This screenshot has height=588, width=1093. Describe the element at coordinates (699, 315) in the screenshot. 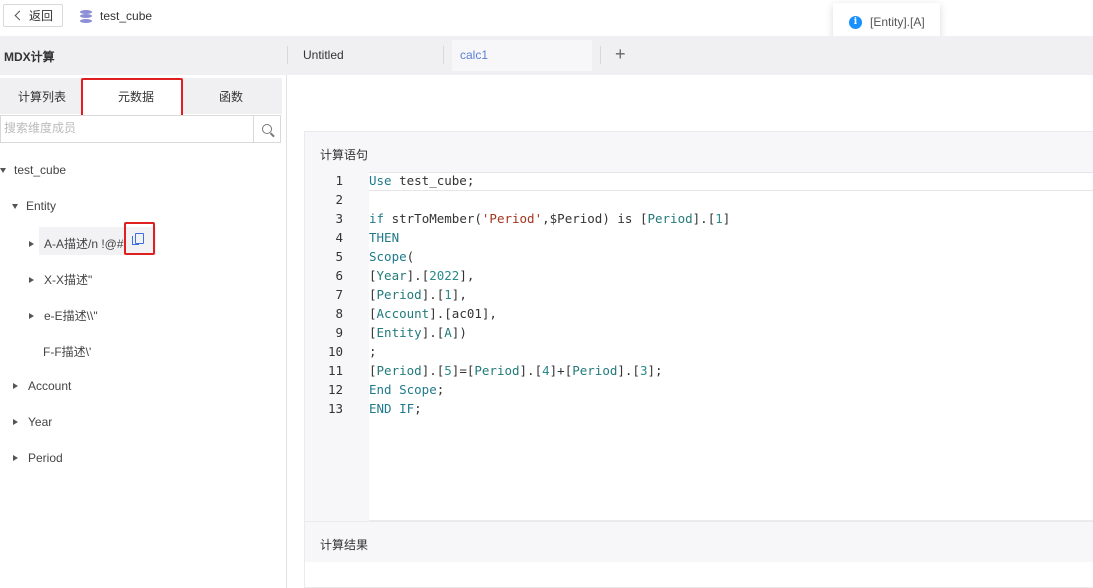

I see `code-line: 8 [Account].[ac01],` at that location.